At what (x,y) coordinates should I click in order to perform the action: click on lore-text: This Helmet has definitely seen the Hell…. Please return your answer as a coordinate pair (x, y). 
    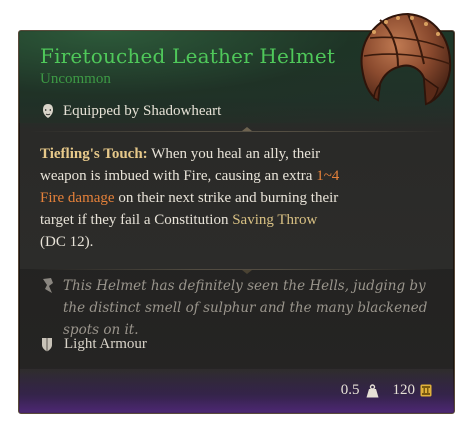
    Looking at the image, I should click on (245, 308).